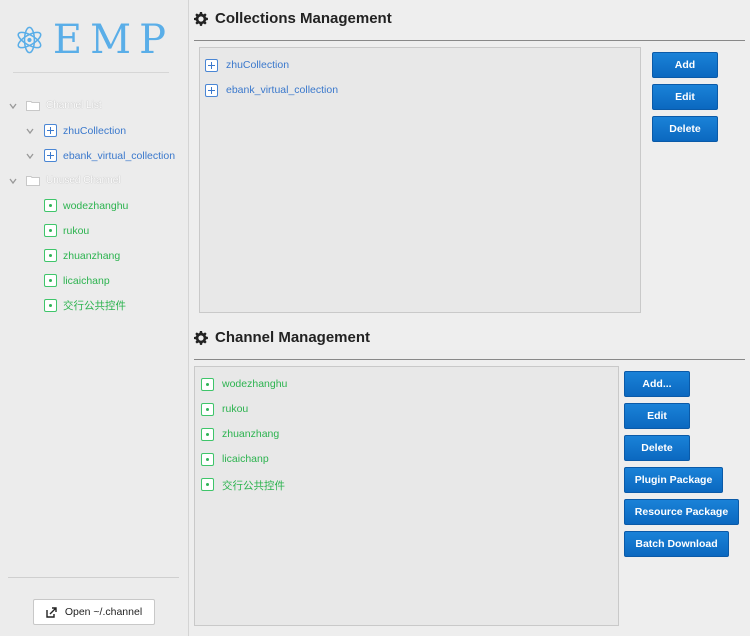 The height and width of the screenshot is (636, 750). What do you see at coordinates (406, 434) in the screenshot?
I see `list-item: zhuanzhang` at bounding box center [406, 434].